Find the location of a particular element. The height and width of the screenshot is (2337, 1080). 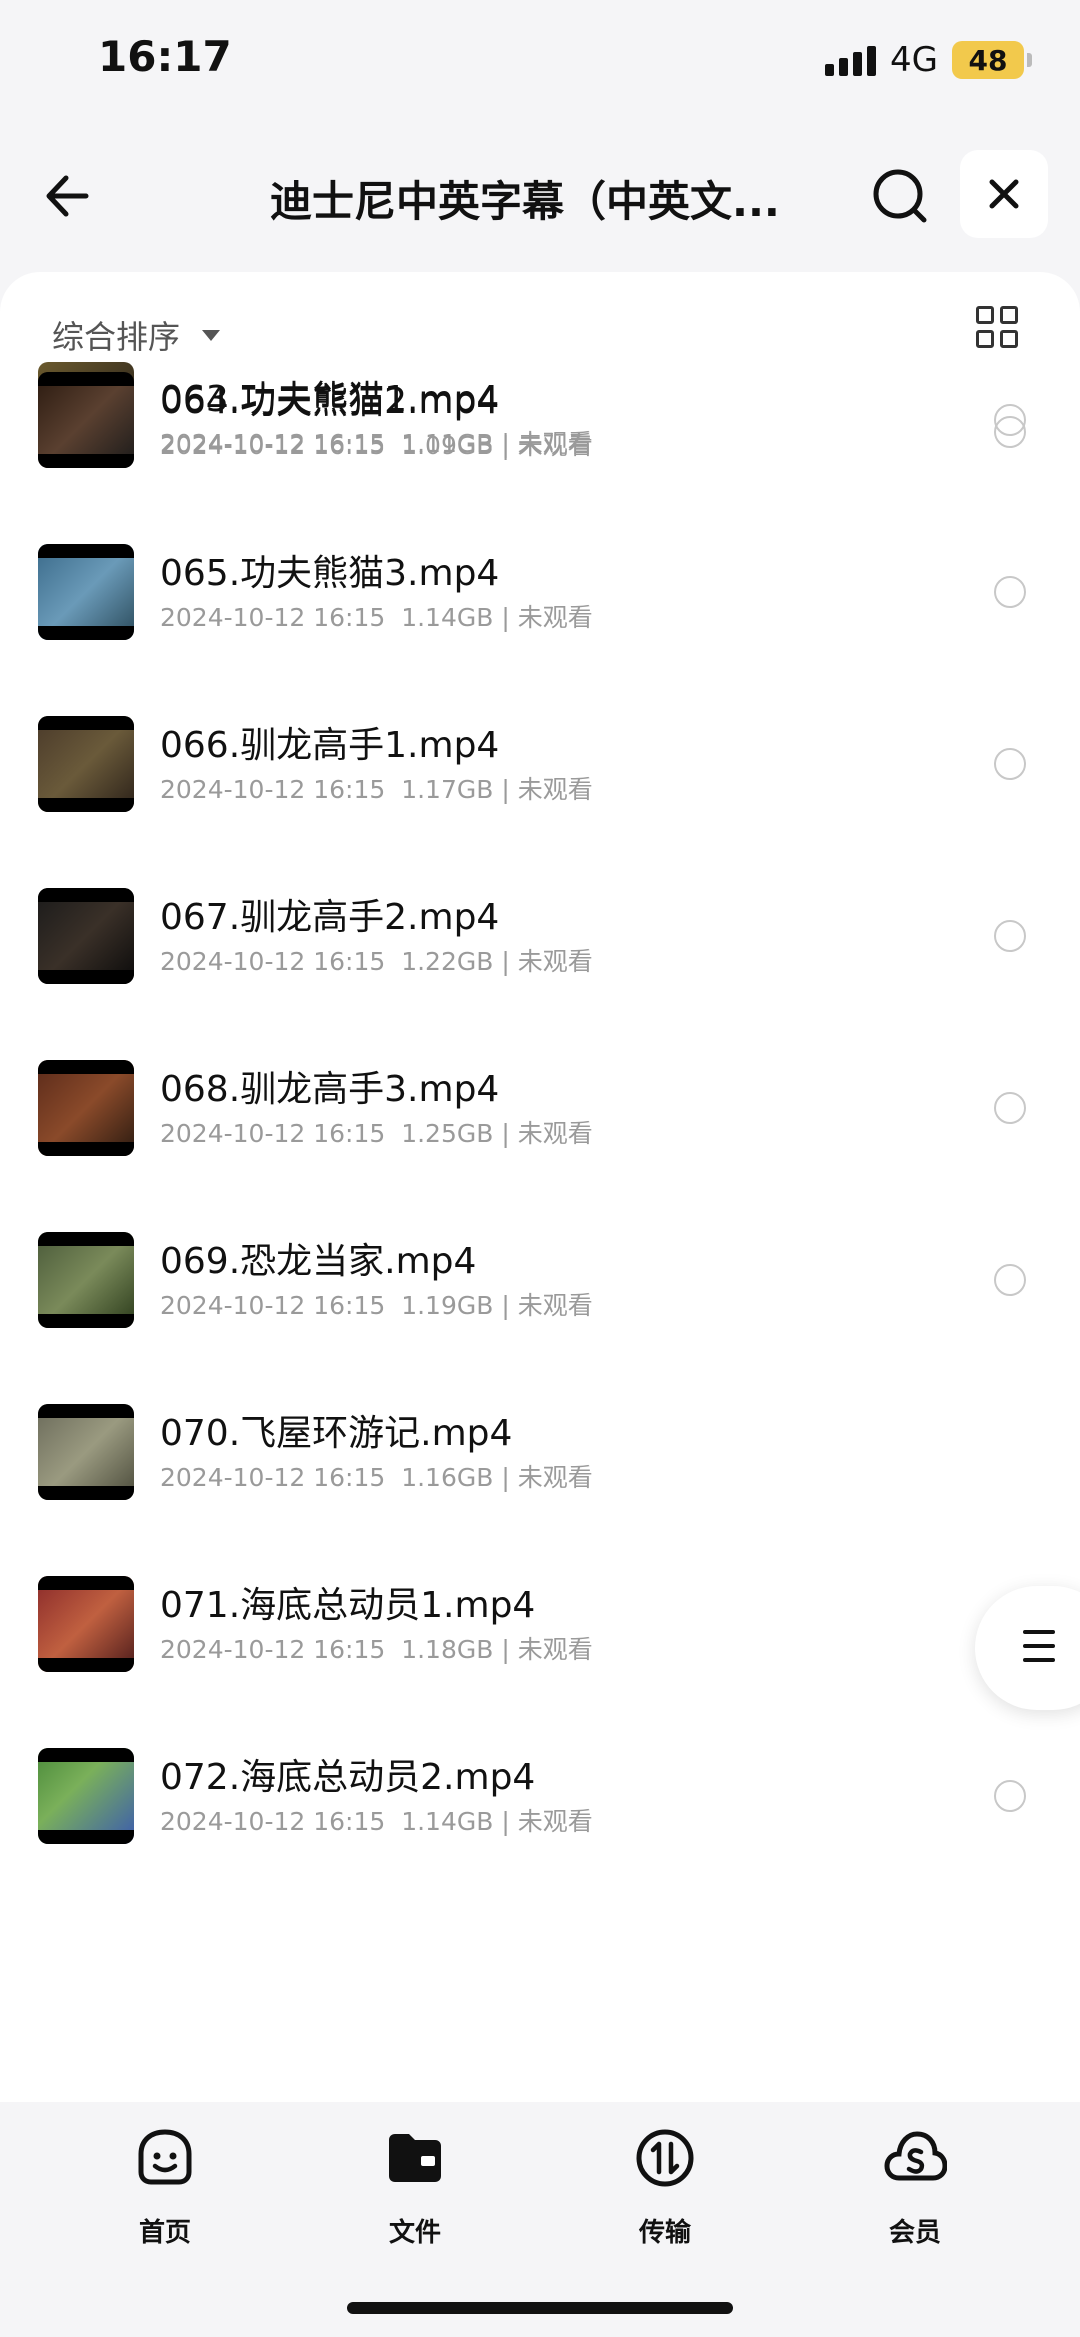

file-meta: 2024-10-12 16:15 1.17GB | 未观看 is located at coordinates (376, 789).